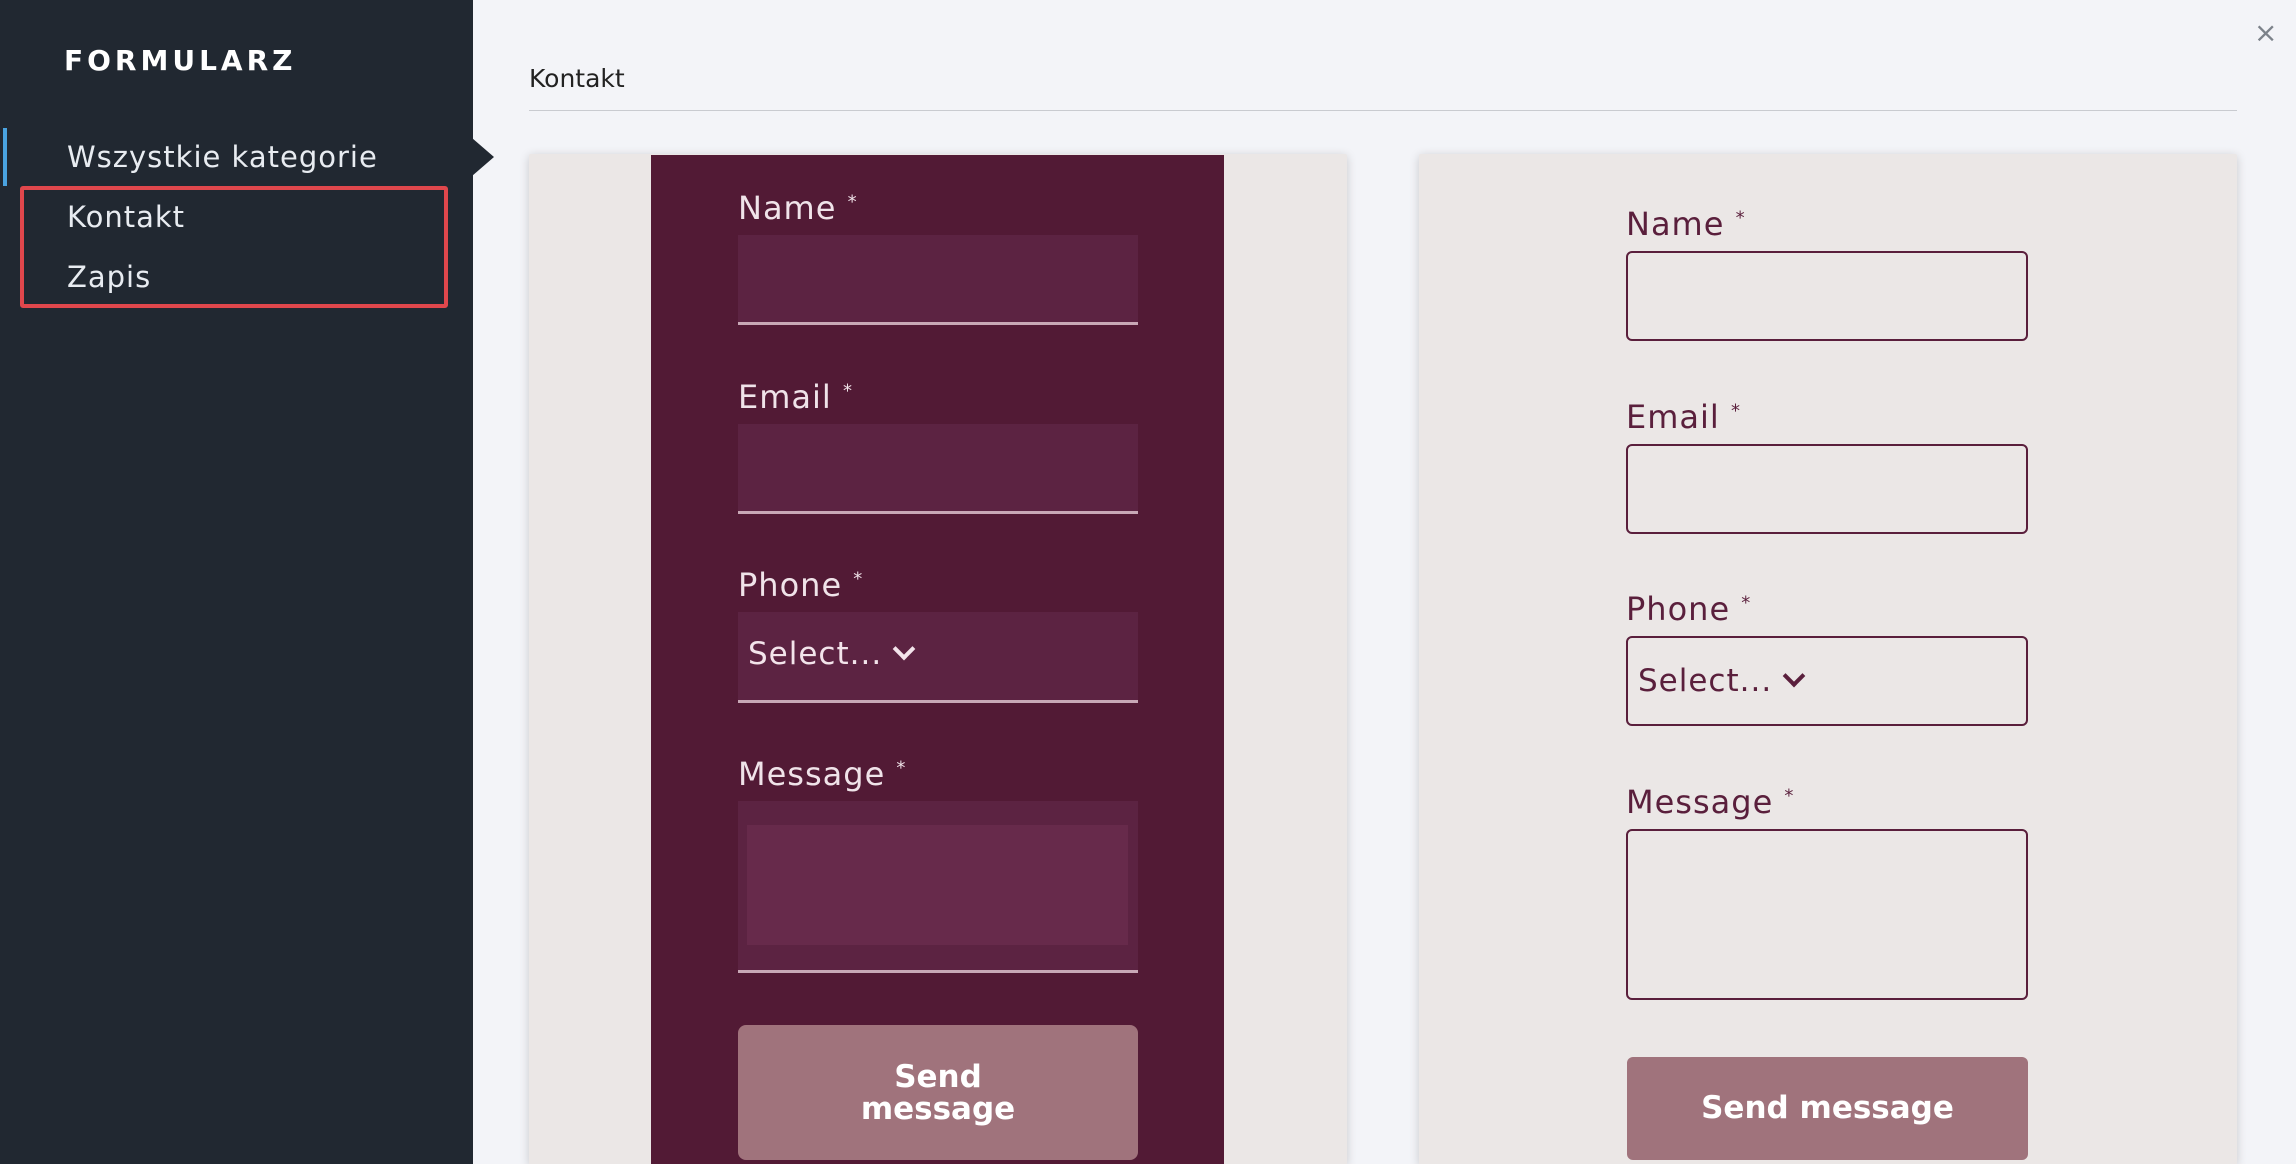 The image size is (2296, 1164). Describe the element at coordinates (2265, 32) in the screenshot. I see `close-icon: ×` at that location.